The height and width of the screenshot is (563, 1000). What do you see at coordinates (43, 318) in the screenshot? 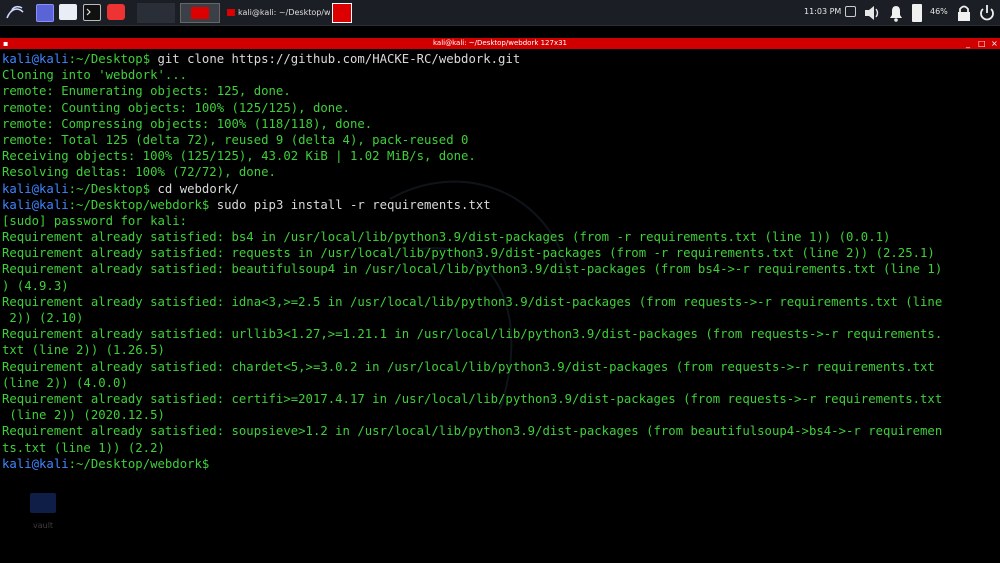
I see `output-text: 2)) (2.10)` at bounding box center [43, 318].